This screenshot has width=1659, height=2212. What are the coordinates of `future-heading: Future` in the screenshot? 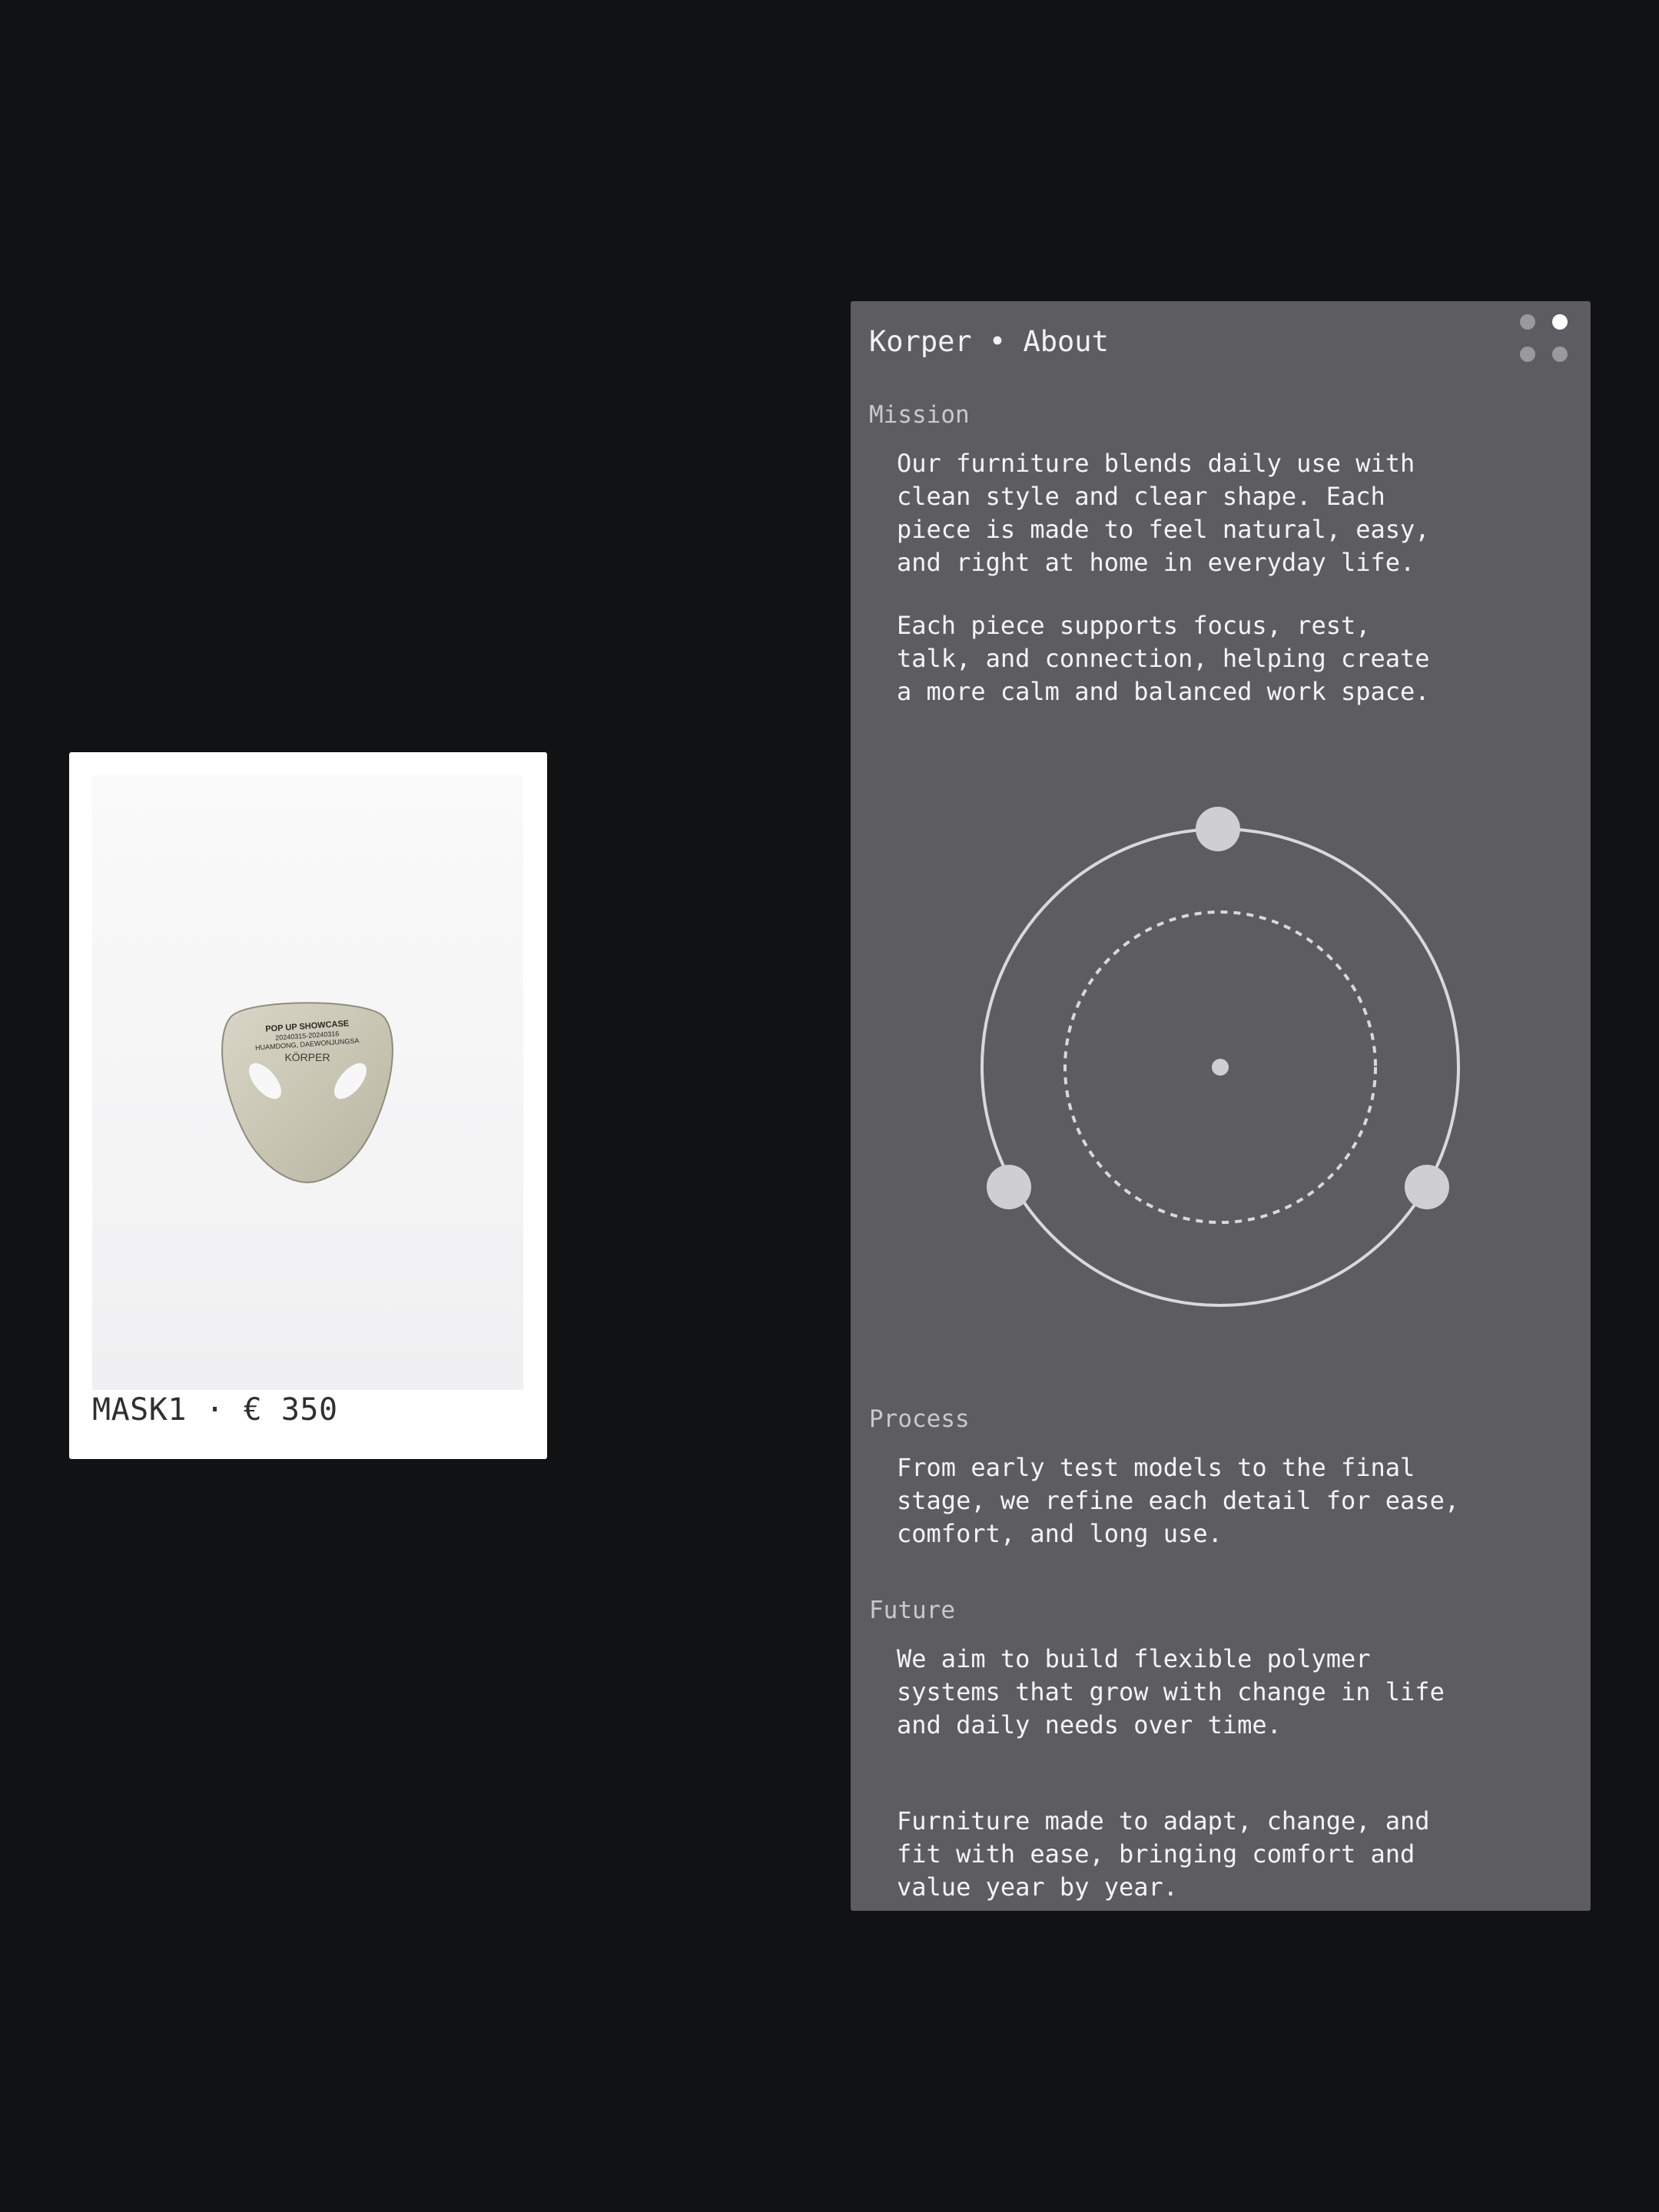 It's located at (912, 1610).